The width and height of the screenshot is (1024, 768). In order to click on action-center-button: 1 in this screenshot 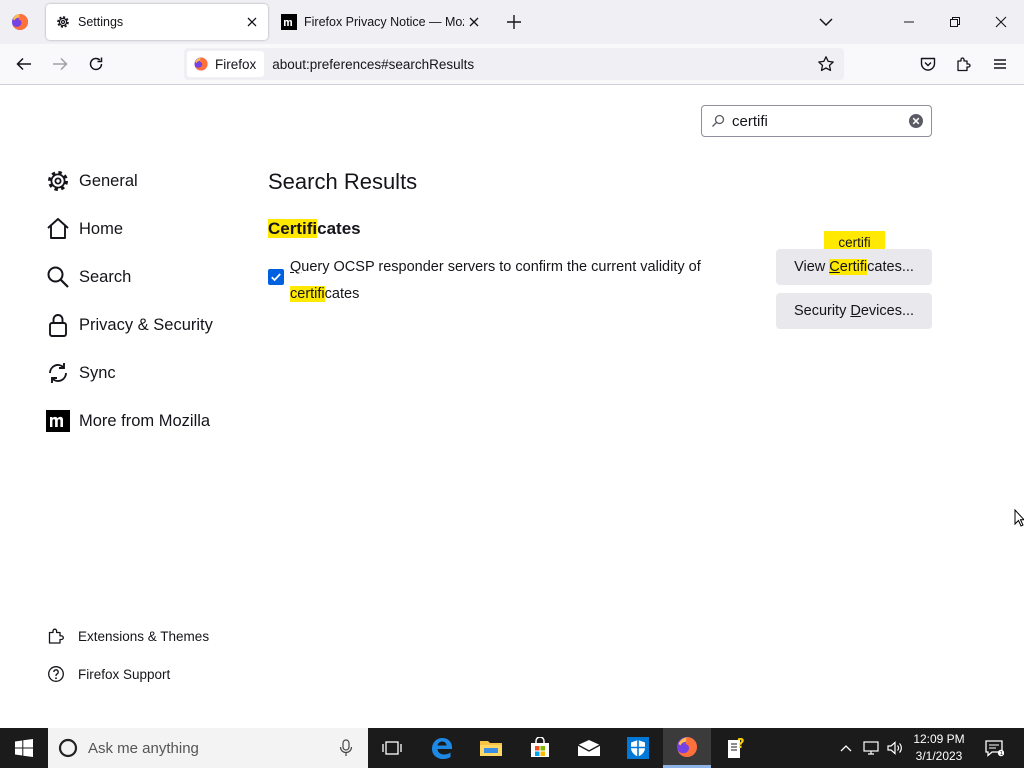, I will do `click(994, 748)`.